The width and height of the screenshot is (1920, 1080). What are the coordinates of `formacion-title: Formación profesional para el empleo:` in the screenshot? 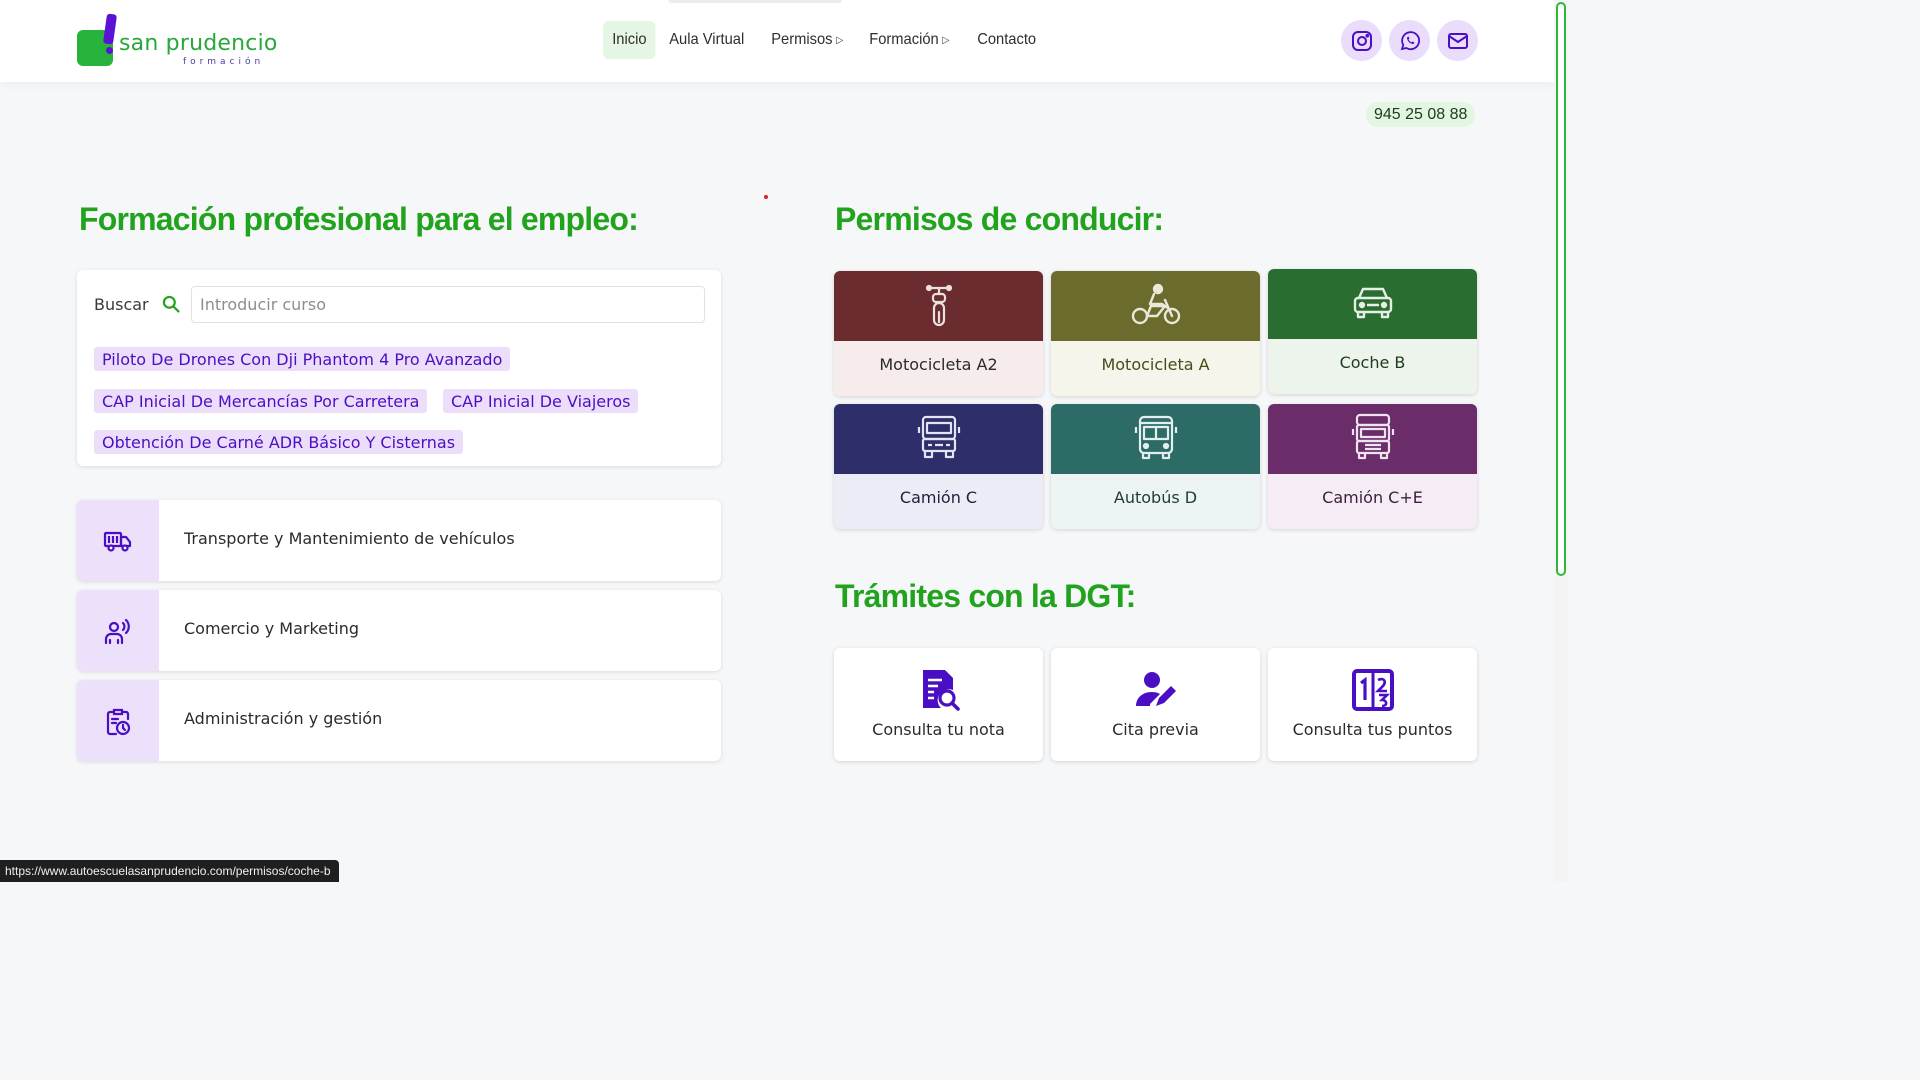 It's located at (359, 219).